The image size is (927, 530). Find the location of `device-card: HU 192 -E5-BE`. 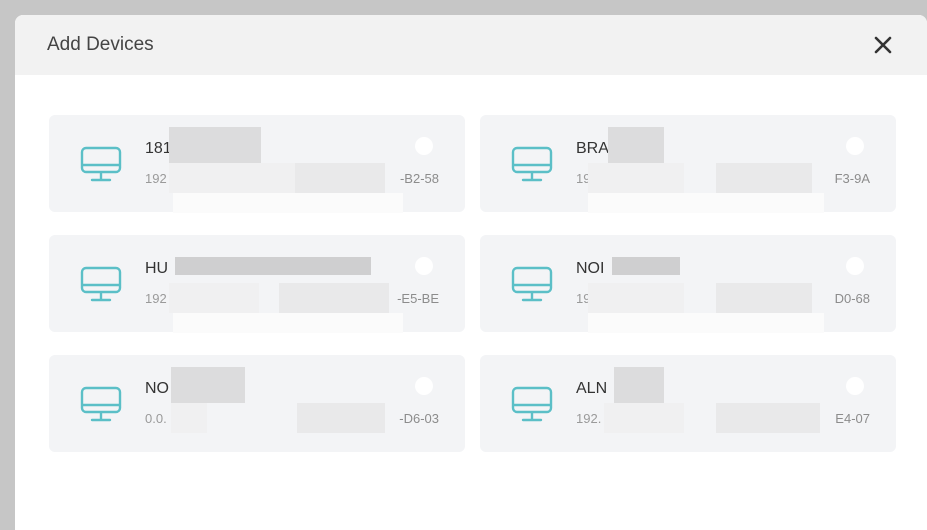

device-card: HU 192 -E5-BE is located at coordinates (257, 284).